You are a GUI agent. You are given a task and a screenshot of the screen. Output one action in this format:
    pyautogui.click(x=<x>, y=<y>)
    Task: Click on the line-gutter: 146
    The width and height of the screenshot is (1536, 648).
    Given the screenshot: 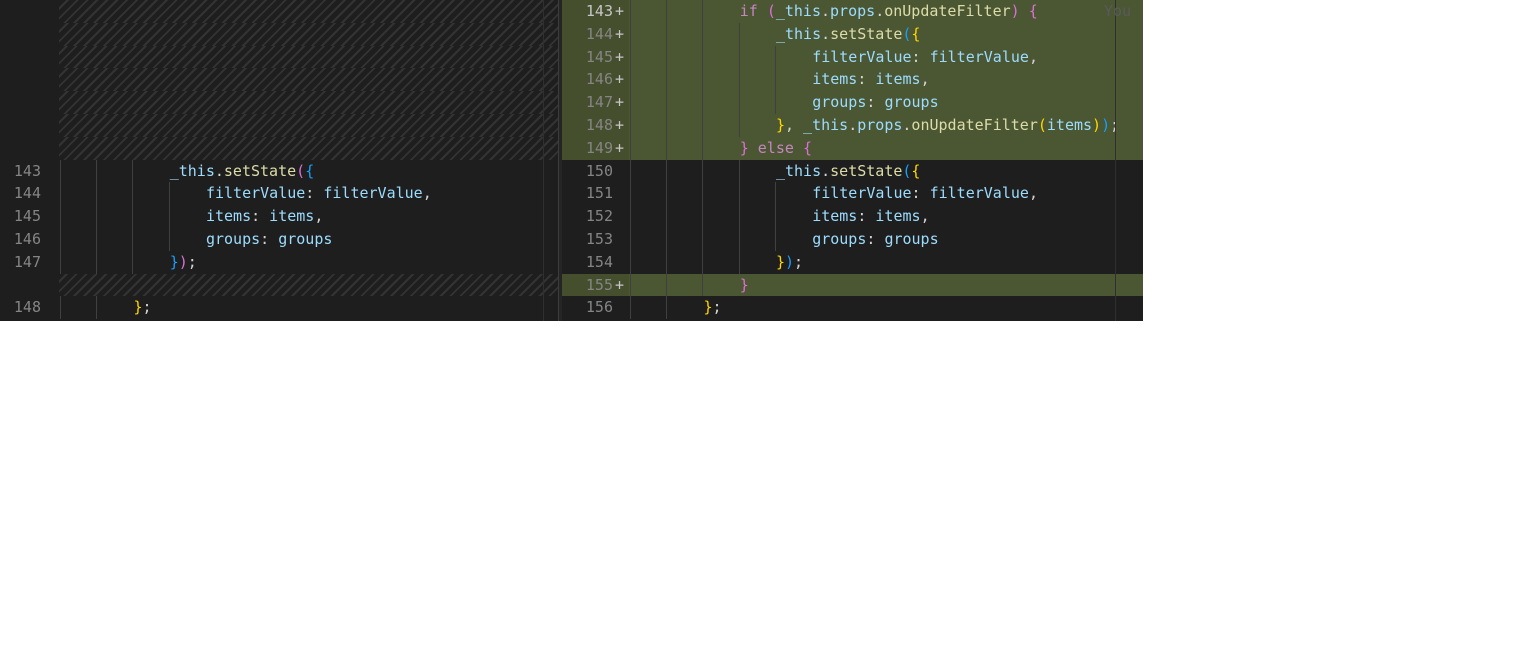 What is the action you would take?
    pyautogui.click(x=29, y=239)
    